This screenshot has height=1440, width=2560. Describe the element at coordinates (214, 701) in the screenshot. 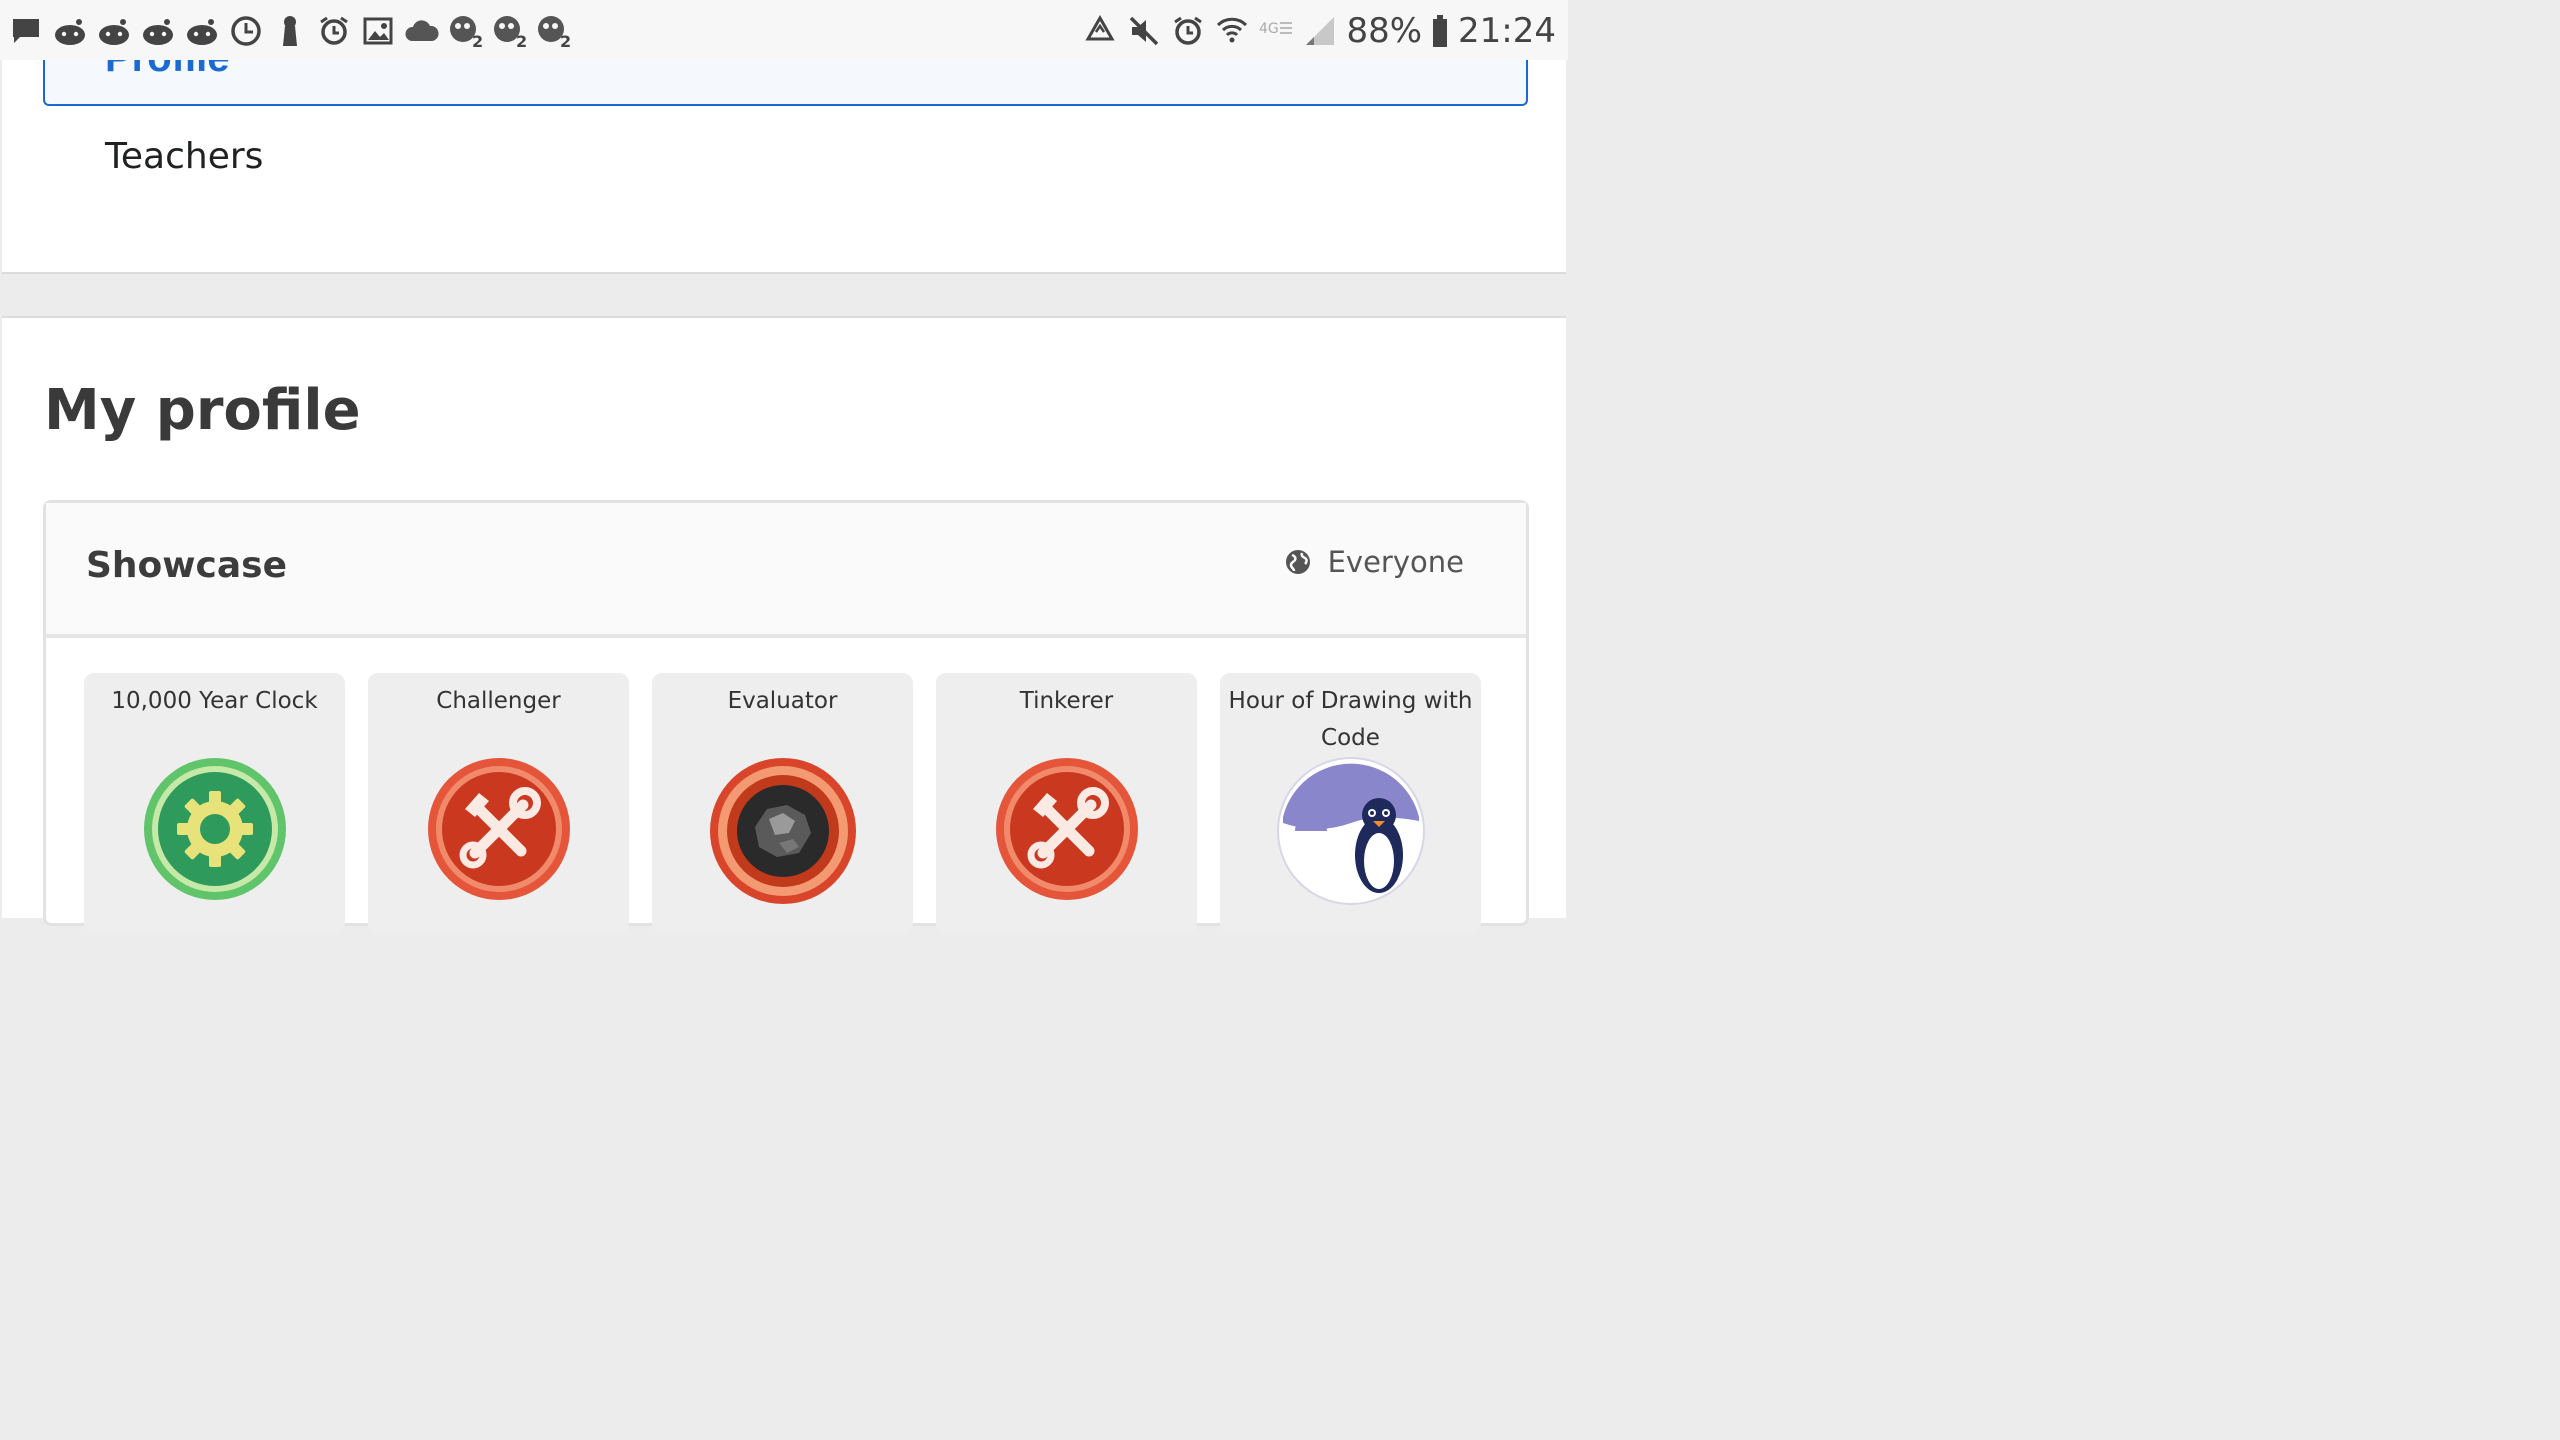

I see `badge-name: 10,000 Year Clock` at that location.